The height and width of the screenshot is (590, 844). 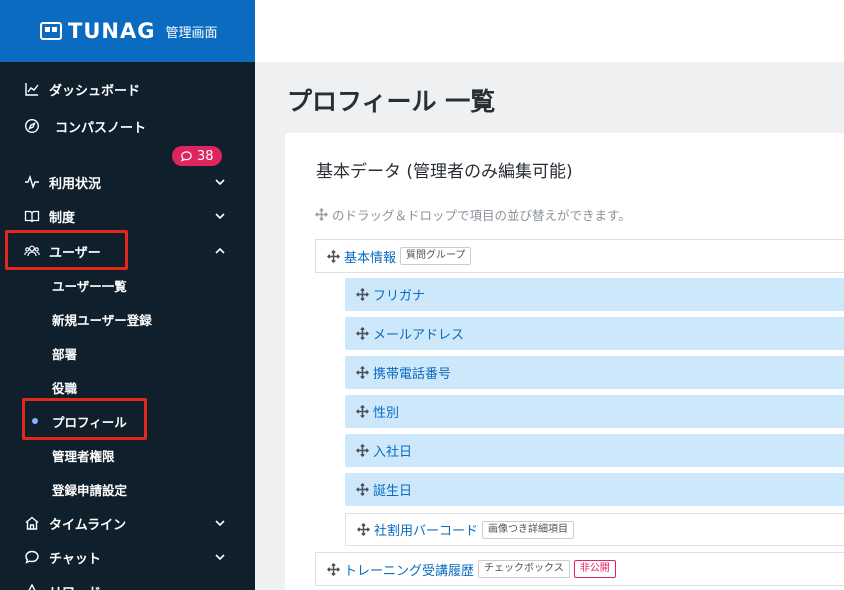 What do you see at coordinates (191, 33) in the screenshot?
I see `brand-subtitle: 管理画面` at bounding box center [191, 33].